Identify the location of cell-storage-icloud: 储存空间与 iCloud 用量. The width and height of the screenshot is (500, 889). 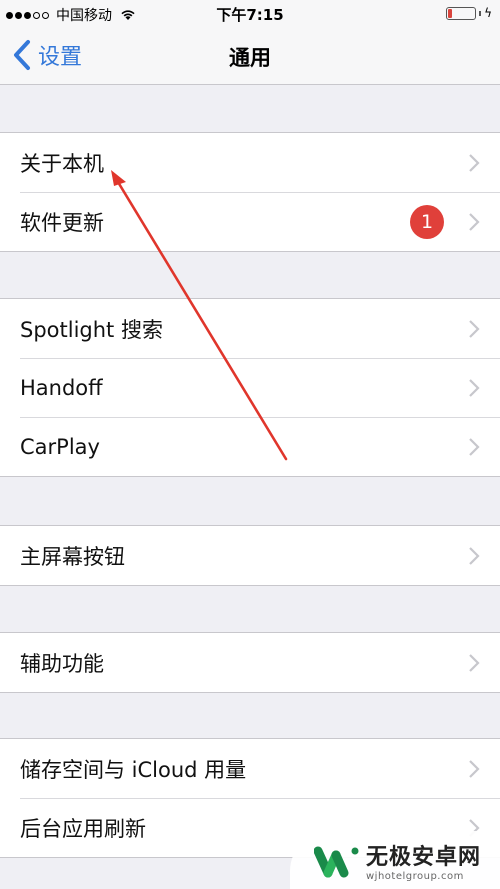
(250, 768).